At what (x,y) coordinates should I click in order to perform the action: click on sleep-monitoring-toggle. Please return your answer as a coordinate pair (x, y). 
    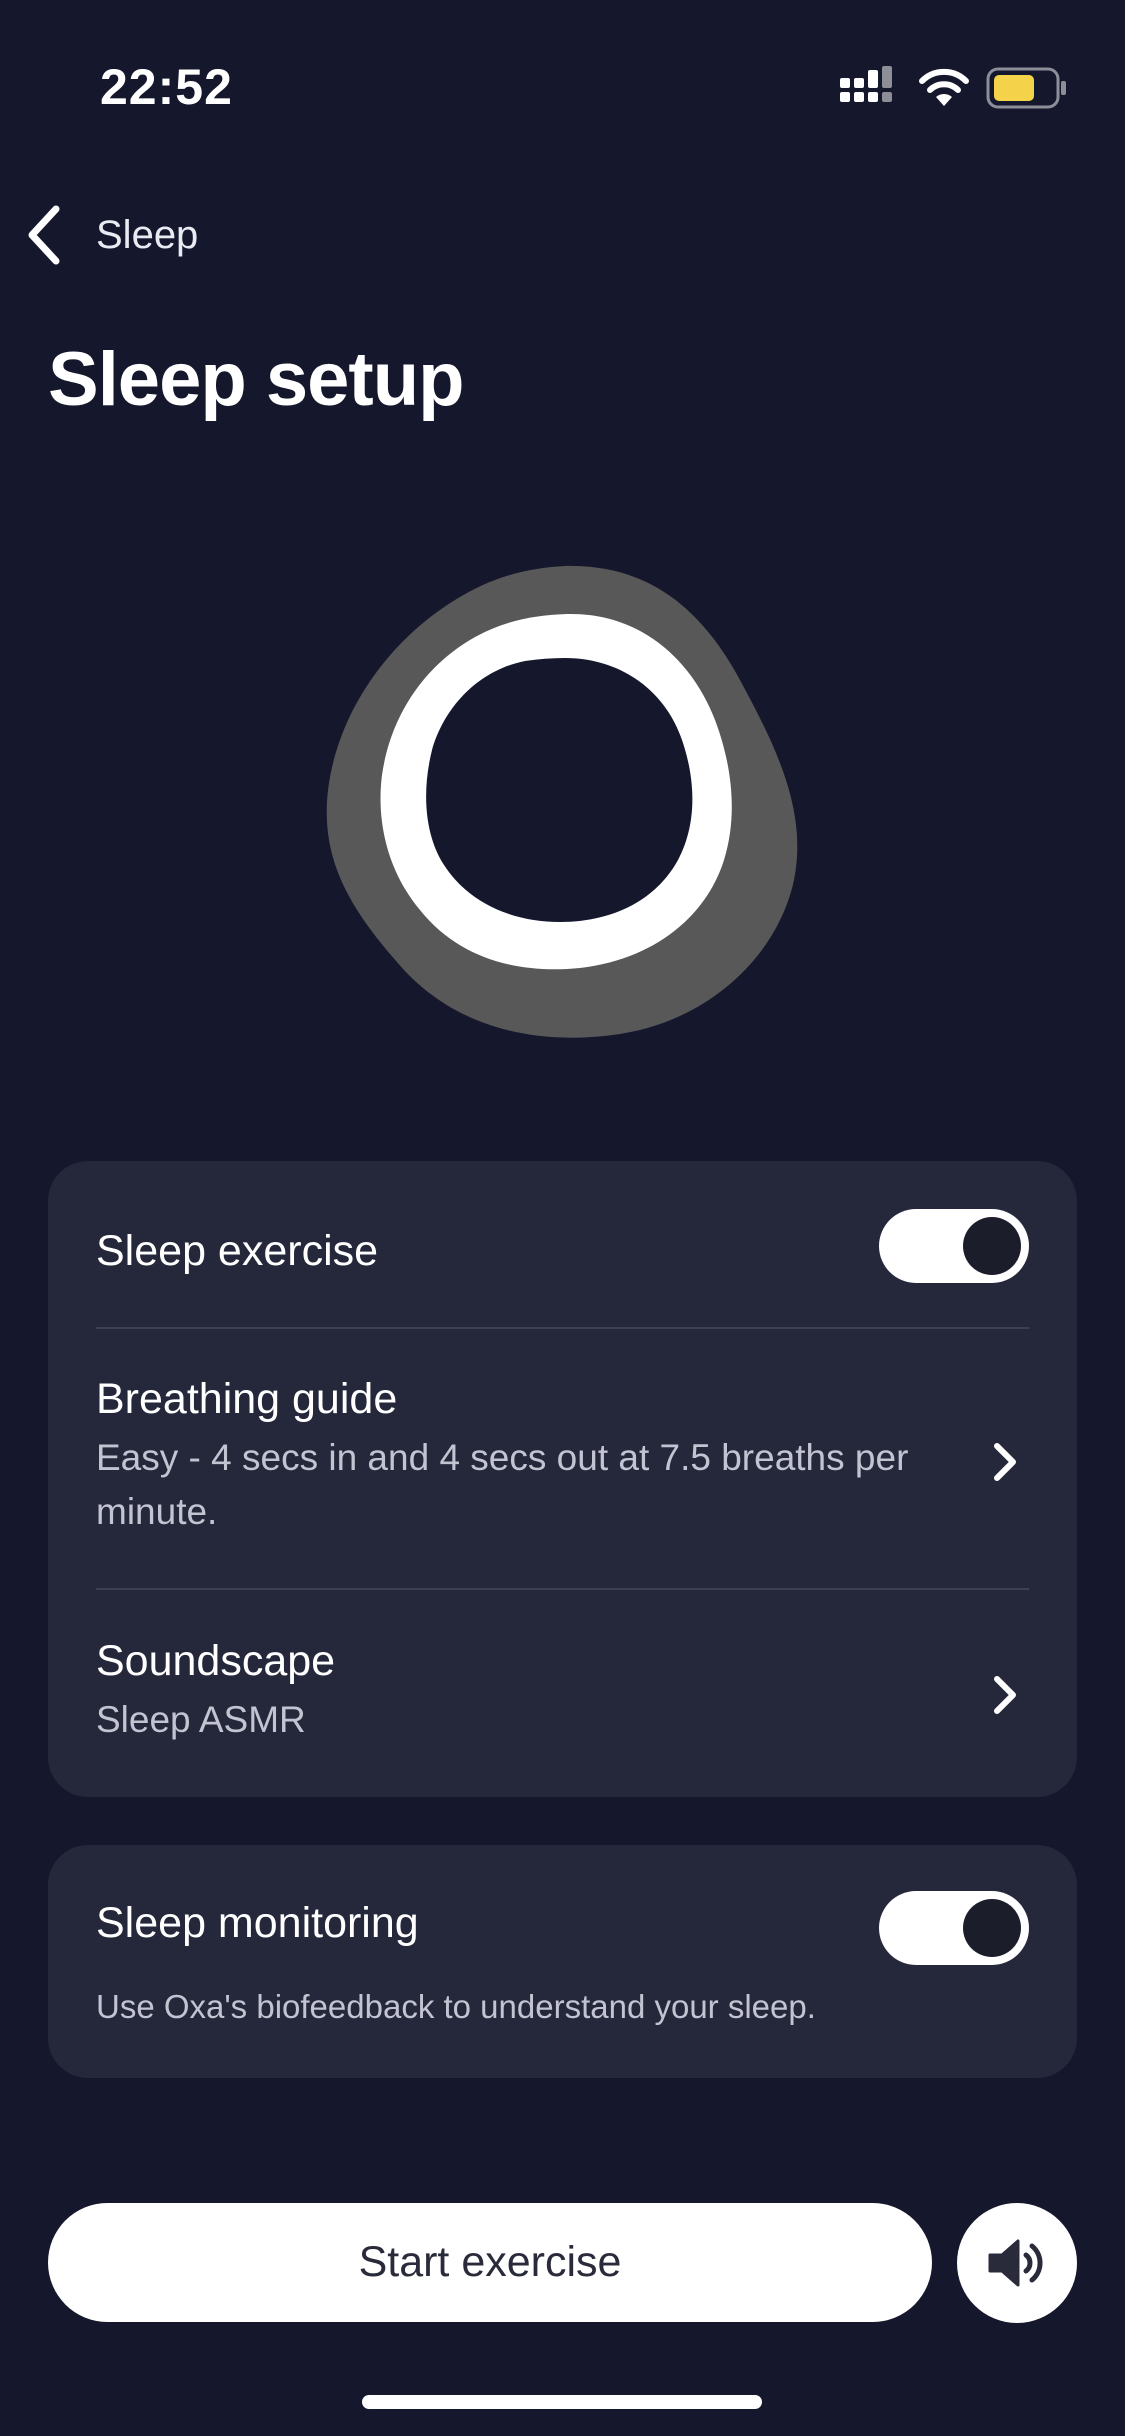
    Looking at the image, I should click on (954, 1928).